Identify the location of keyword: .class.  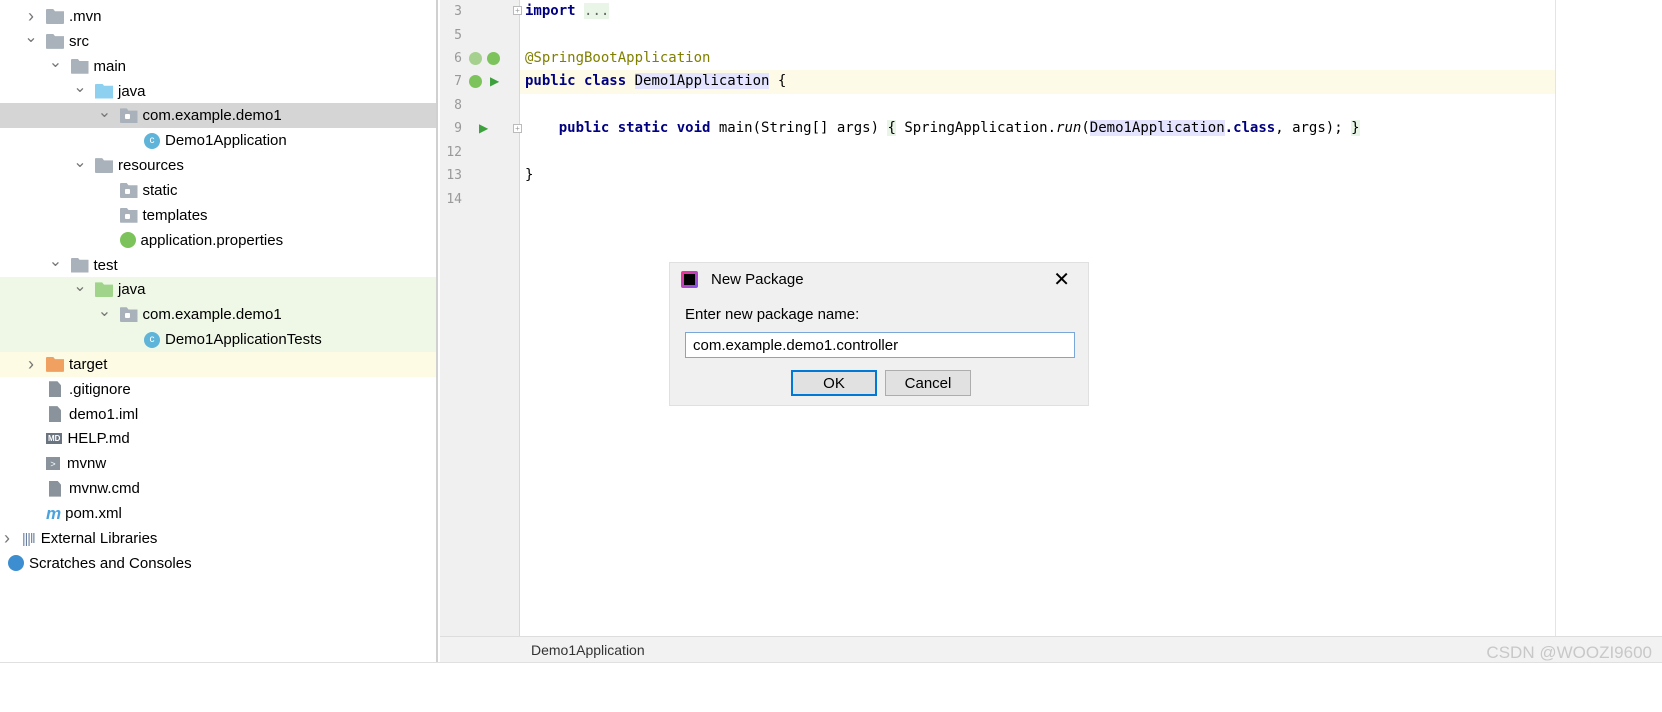
(1250, 128).